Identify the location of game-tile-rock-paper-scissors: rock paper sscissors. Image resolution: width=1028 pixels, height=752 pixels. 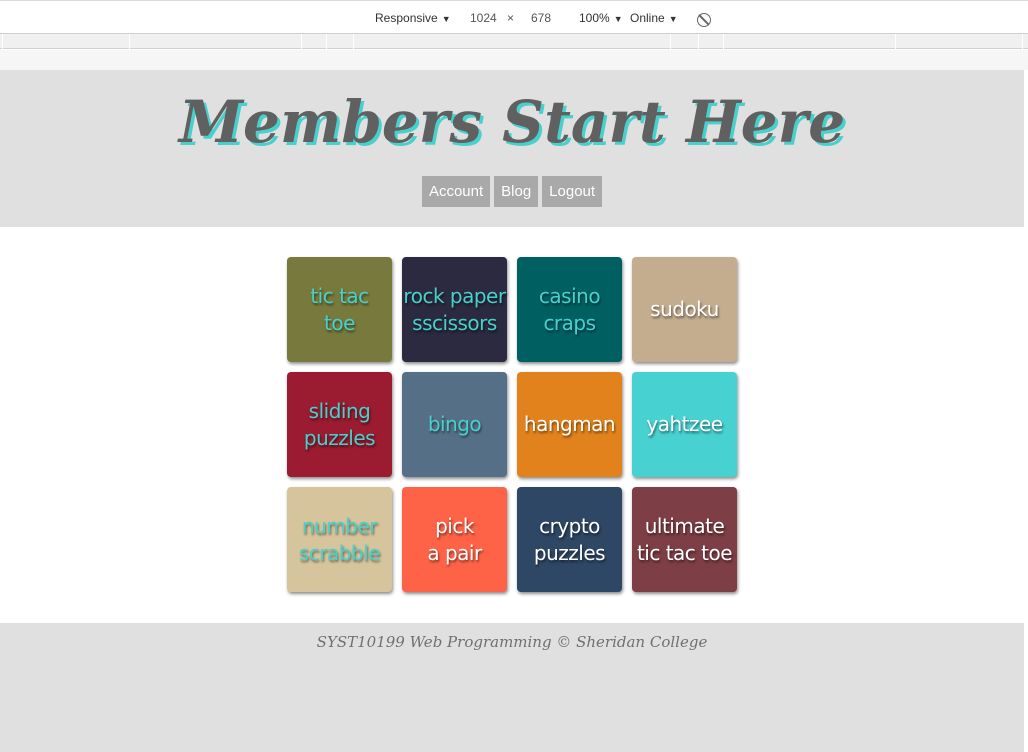
(454, 309).